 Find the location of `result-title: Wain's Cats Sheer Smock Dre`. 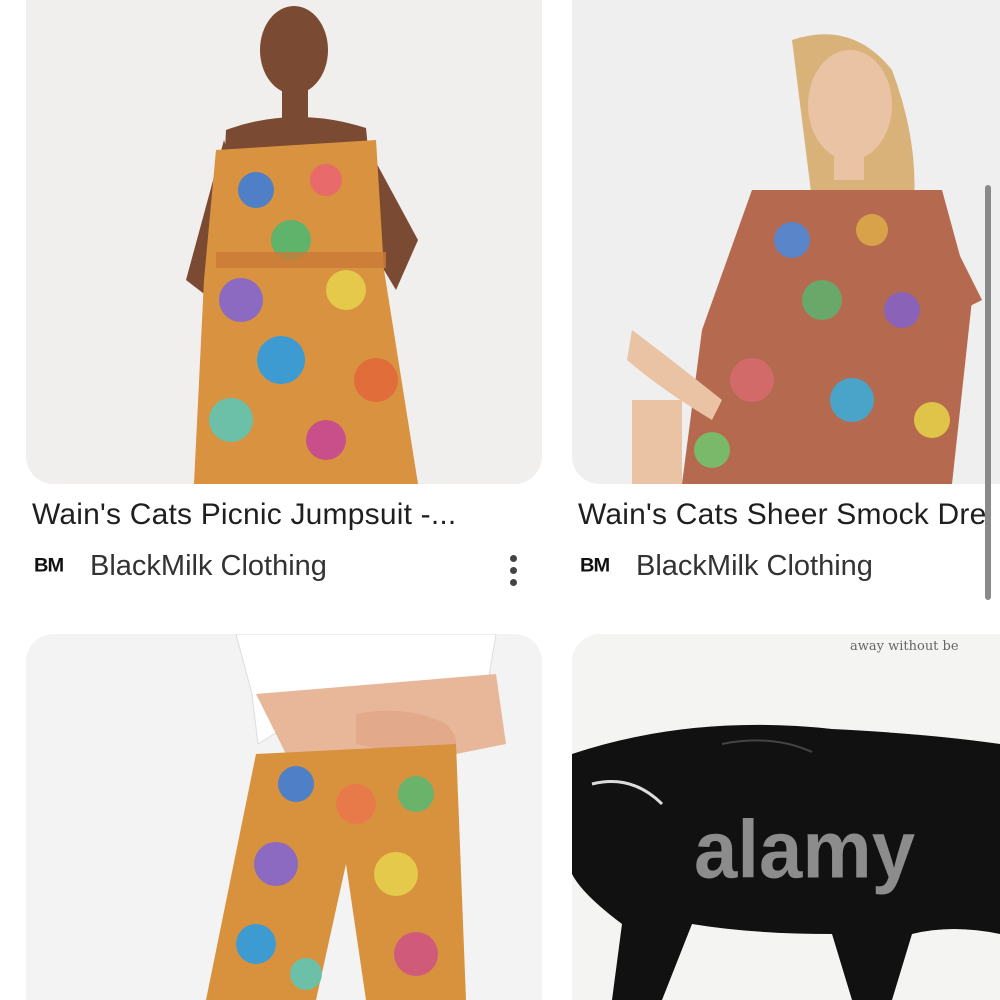

result-title: Wain's Cats Sheer Smock Dre is located at coordinates (782, 515).